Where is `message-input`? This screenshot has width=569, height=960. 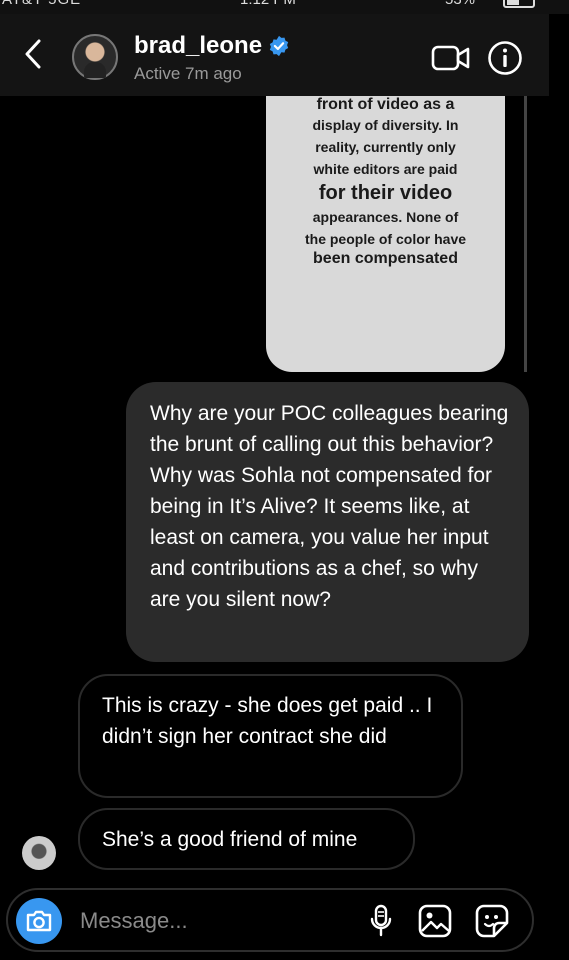
message-input is located at coordinates (210, 921).